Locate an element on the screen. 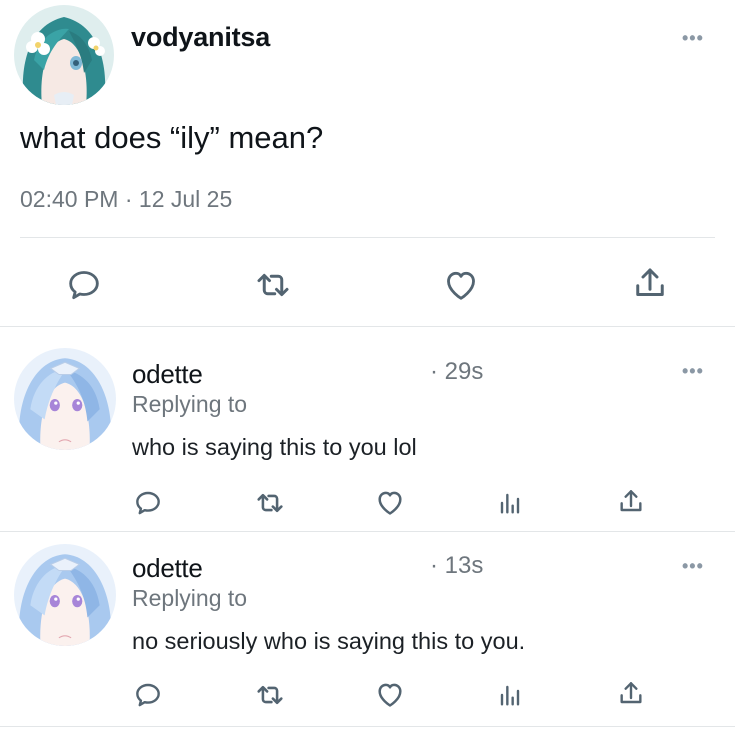  main-tweet-time: 02:40 PM is located at coordinates (69, 199).